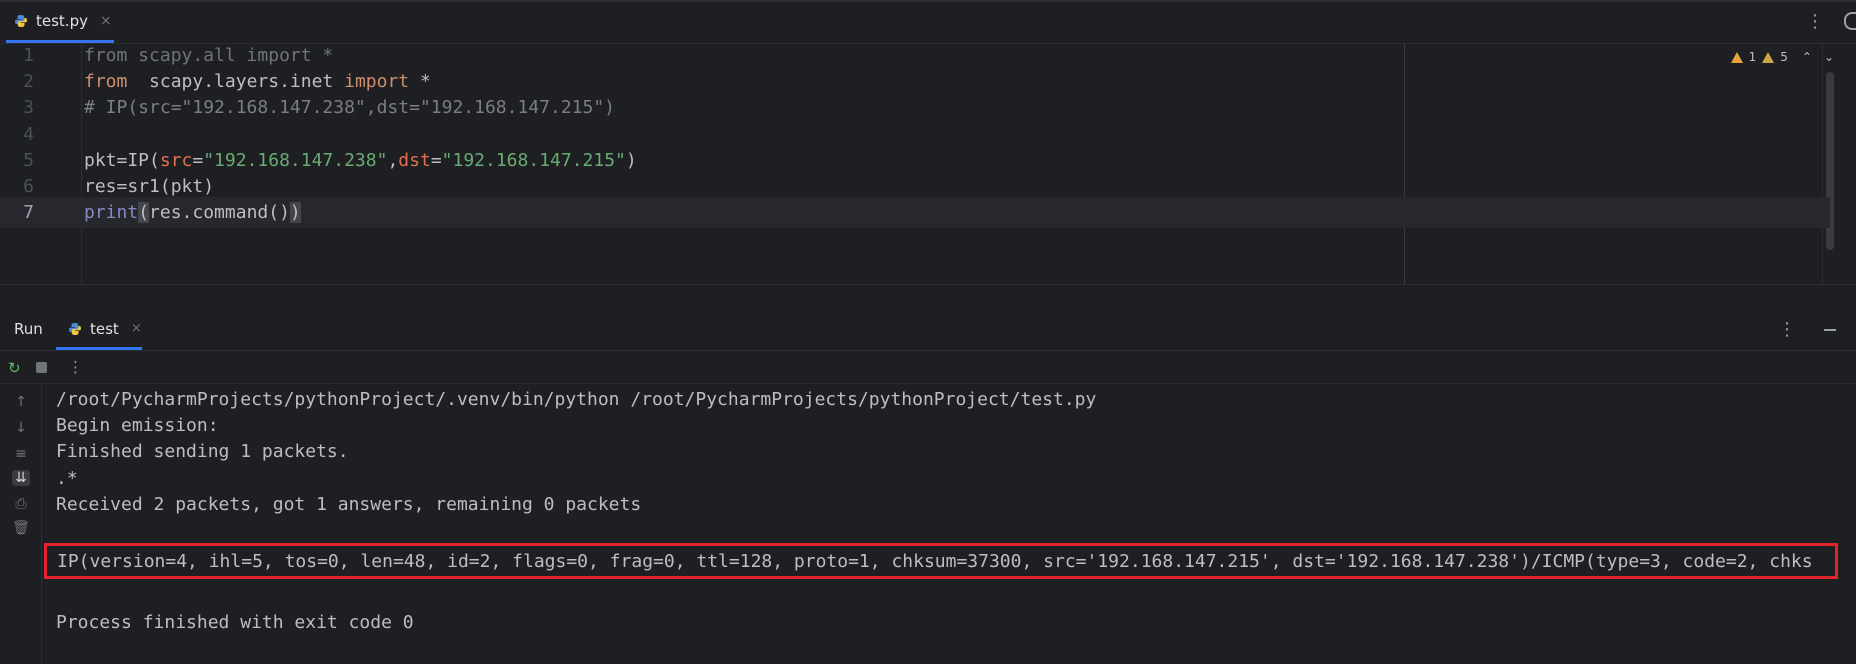 The height and width of the screenshot is (664, 1856). What do you see at coordinates (21, 478) in the screenshot?
I see `scroll-to-end-icon: ⇊` at bounding box center [21, 478].